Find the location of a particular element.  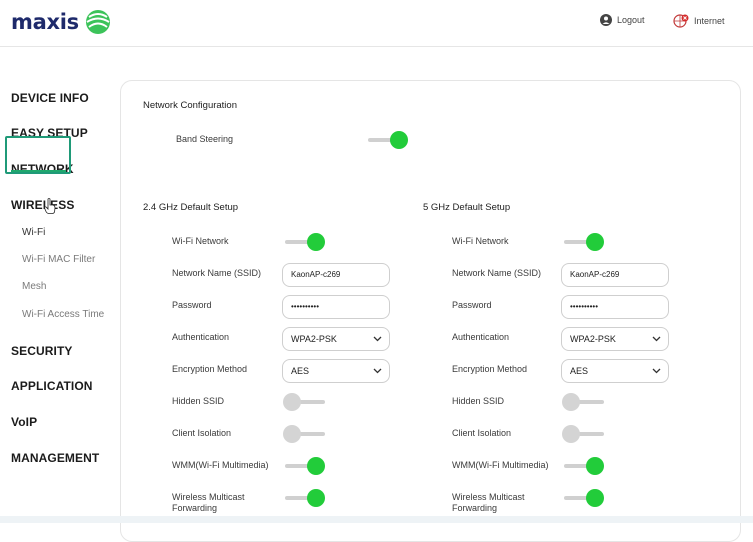

band24-multicast-label-line1: Wireless Multicast is located at coordinates (208, 497).